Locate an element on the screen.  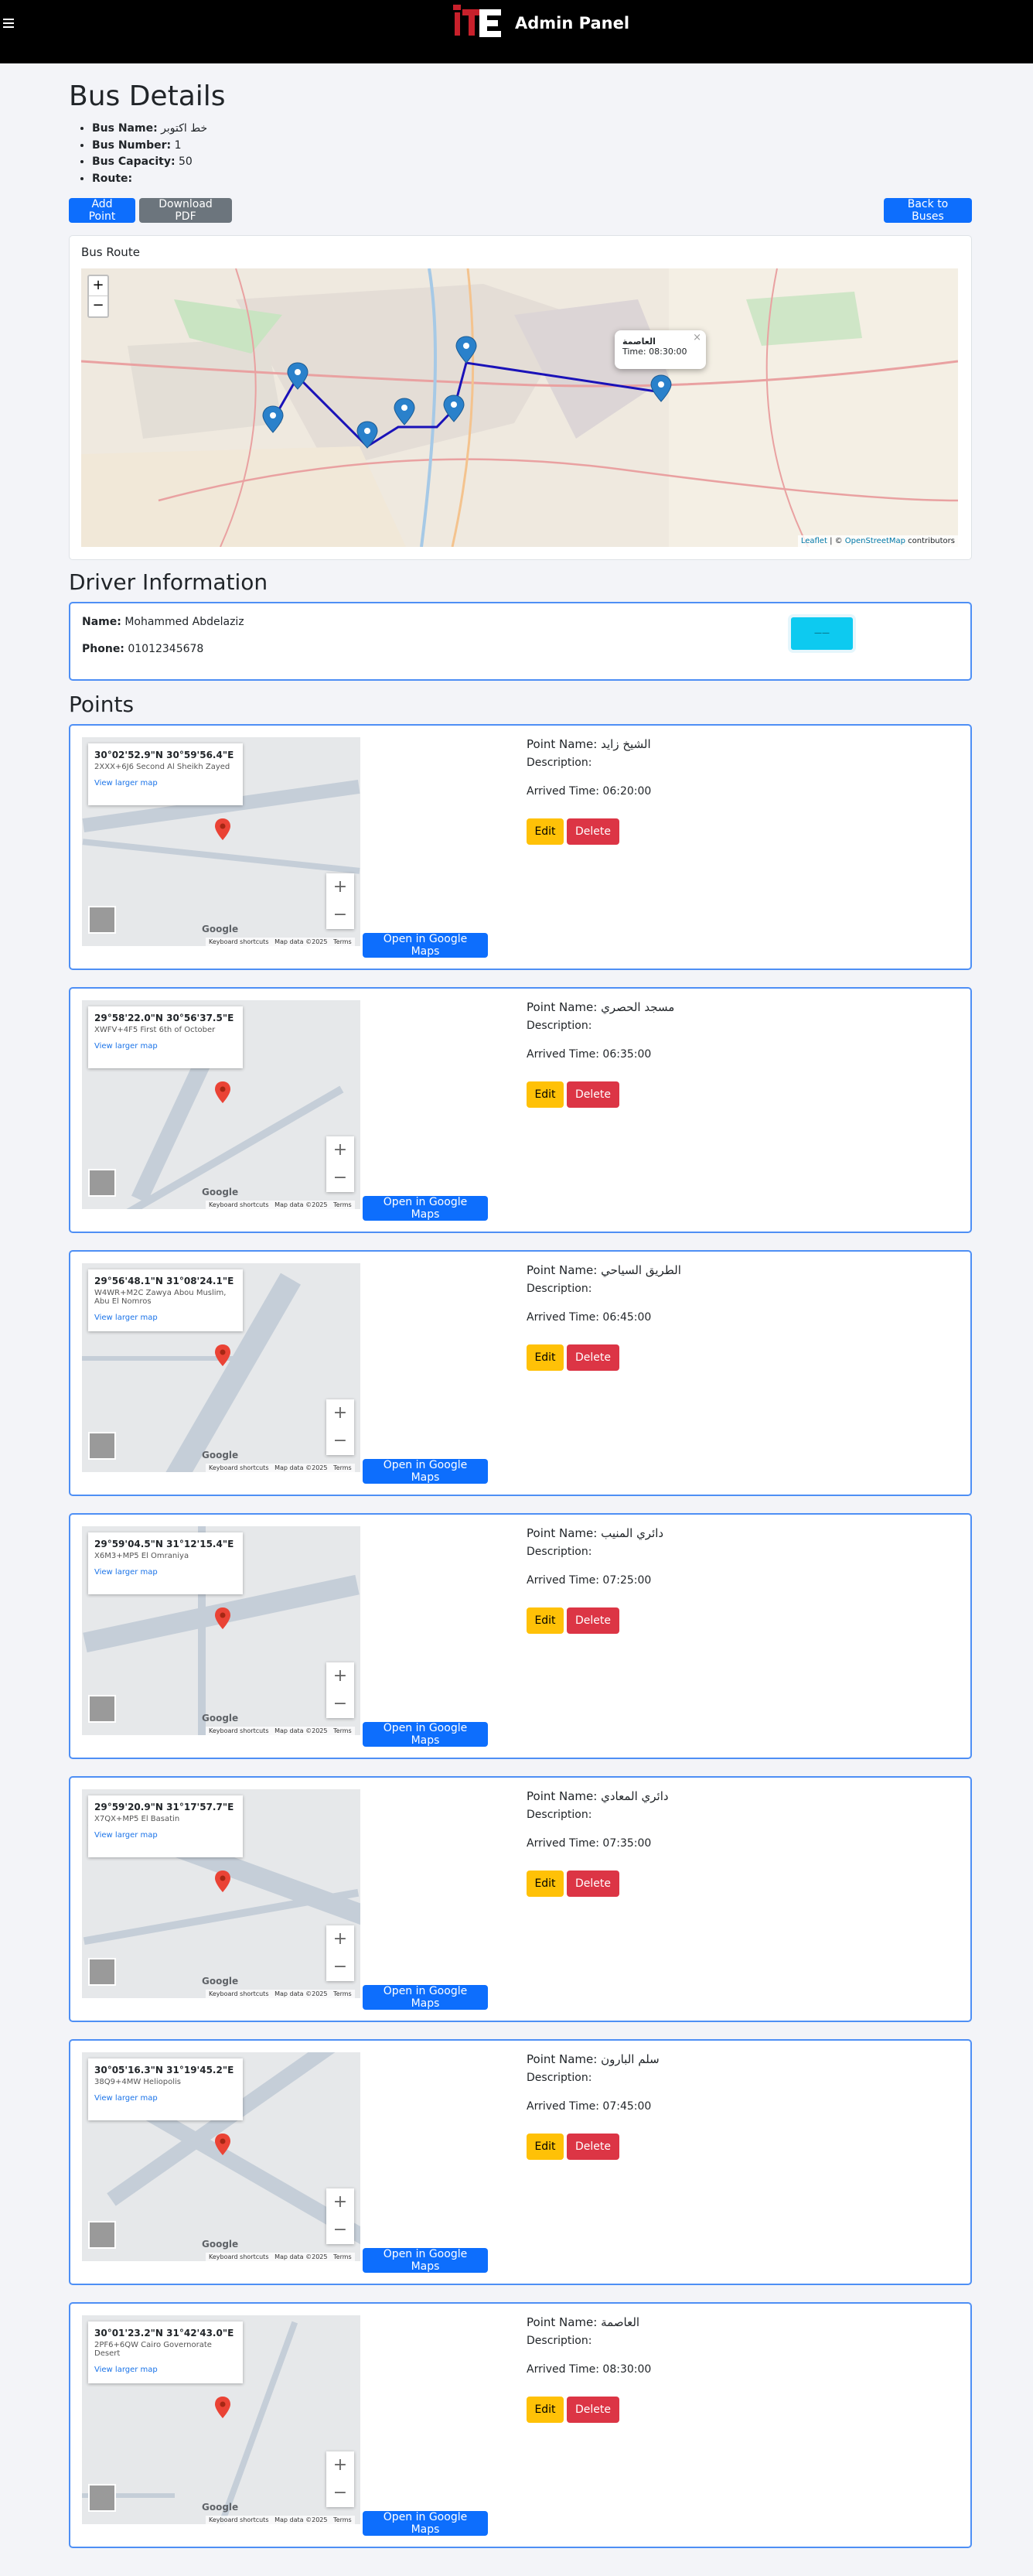
download-pdf-button: Download PDF is located at coordinates (185, 210).